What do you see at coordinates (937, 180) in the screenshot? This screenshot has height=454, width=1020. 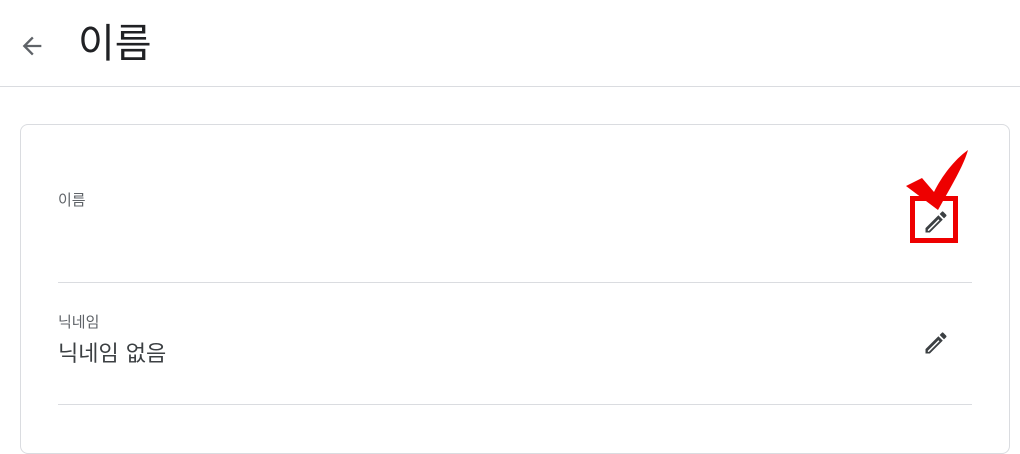 I see `checkmark-icon` at bounding box center [937, 180].